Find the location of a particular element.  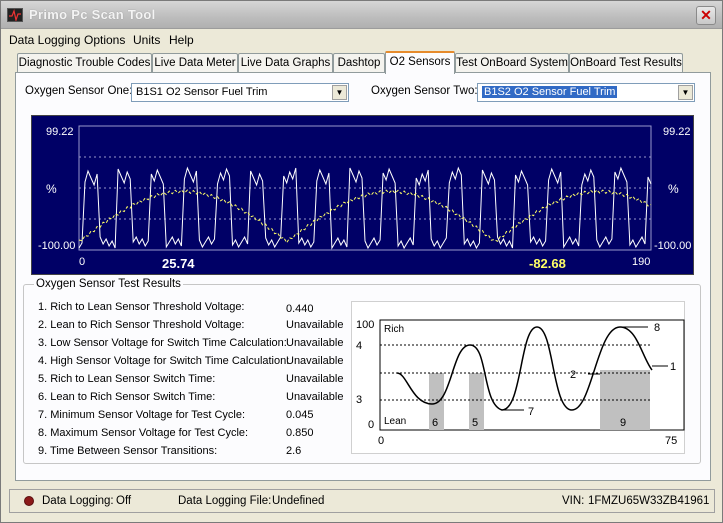

tab-onboard-test-results: OnBoard Test Results is located at coordinates (626, 63).